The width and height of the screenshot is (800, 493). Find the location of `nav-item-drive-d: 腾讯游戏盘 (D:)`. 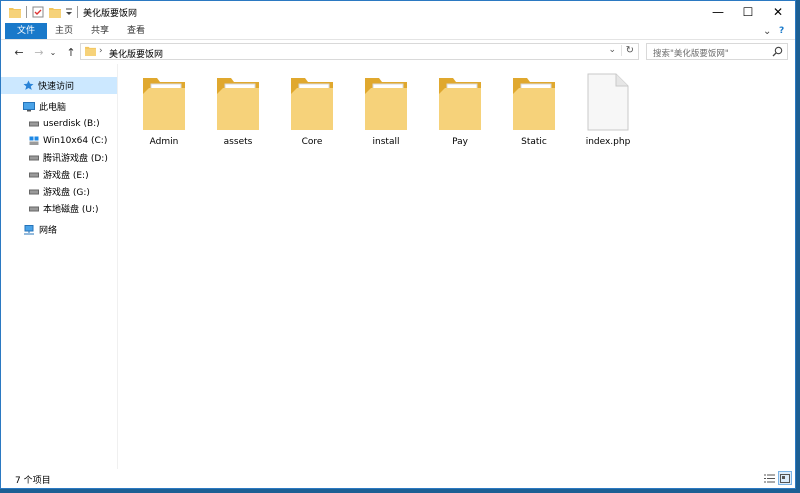

nav-item-drive-d: 腾讯游戏盘 (D:) is located at coordinates (59, 157).